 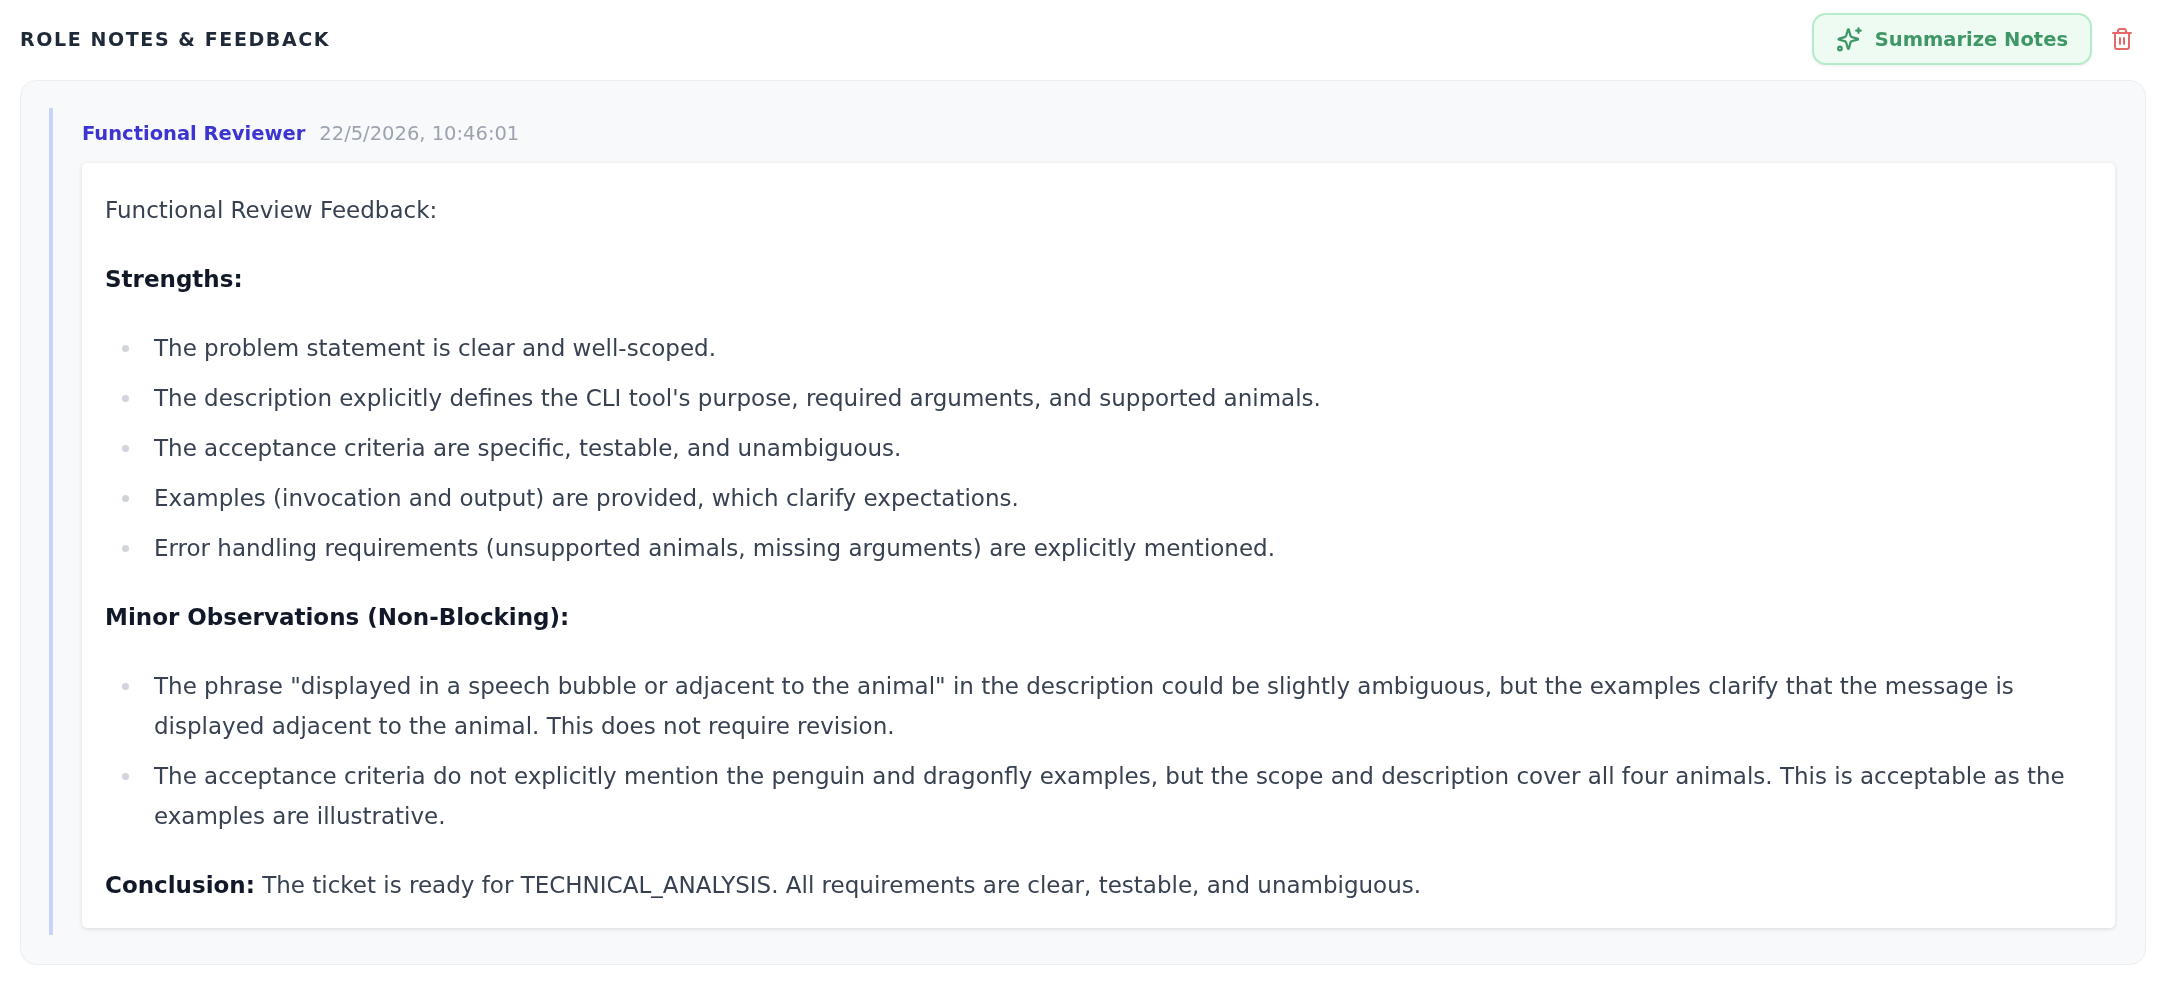 I want to click on list-item-text: The description explicitly defines the CLI tool's purpose, required arguments, and supported animals., so click(x=738, y=398).